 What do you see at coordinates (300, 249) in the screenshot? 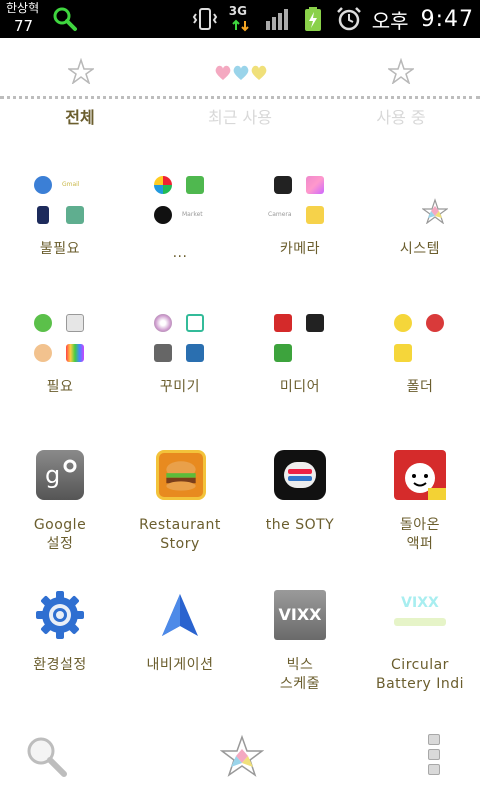
I see `folder-label: 카메라` at bounding box center [300, 249].